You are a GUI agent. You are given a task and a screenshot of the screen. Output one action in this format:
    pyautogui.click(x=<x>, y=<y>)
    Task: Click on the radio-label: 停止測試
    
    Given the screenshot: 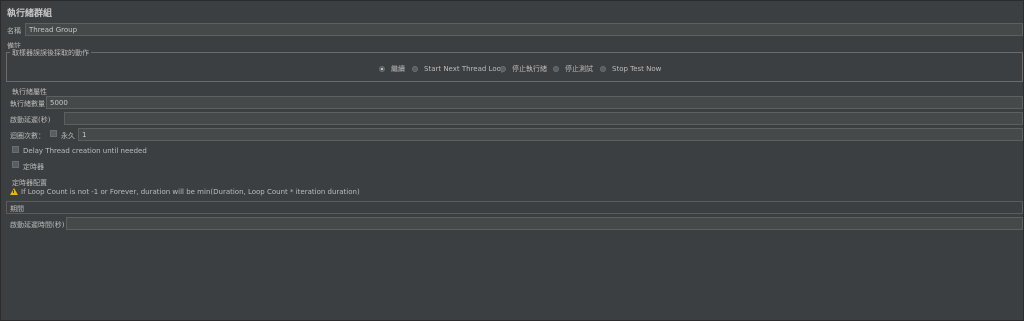 What is the action you would take?
    pyautogui.click(x=579, y=69)
    